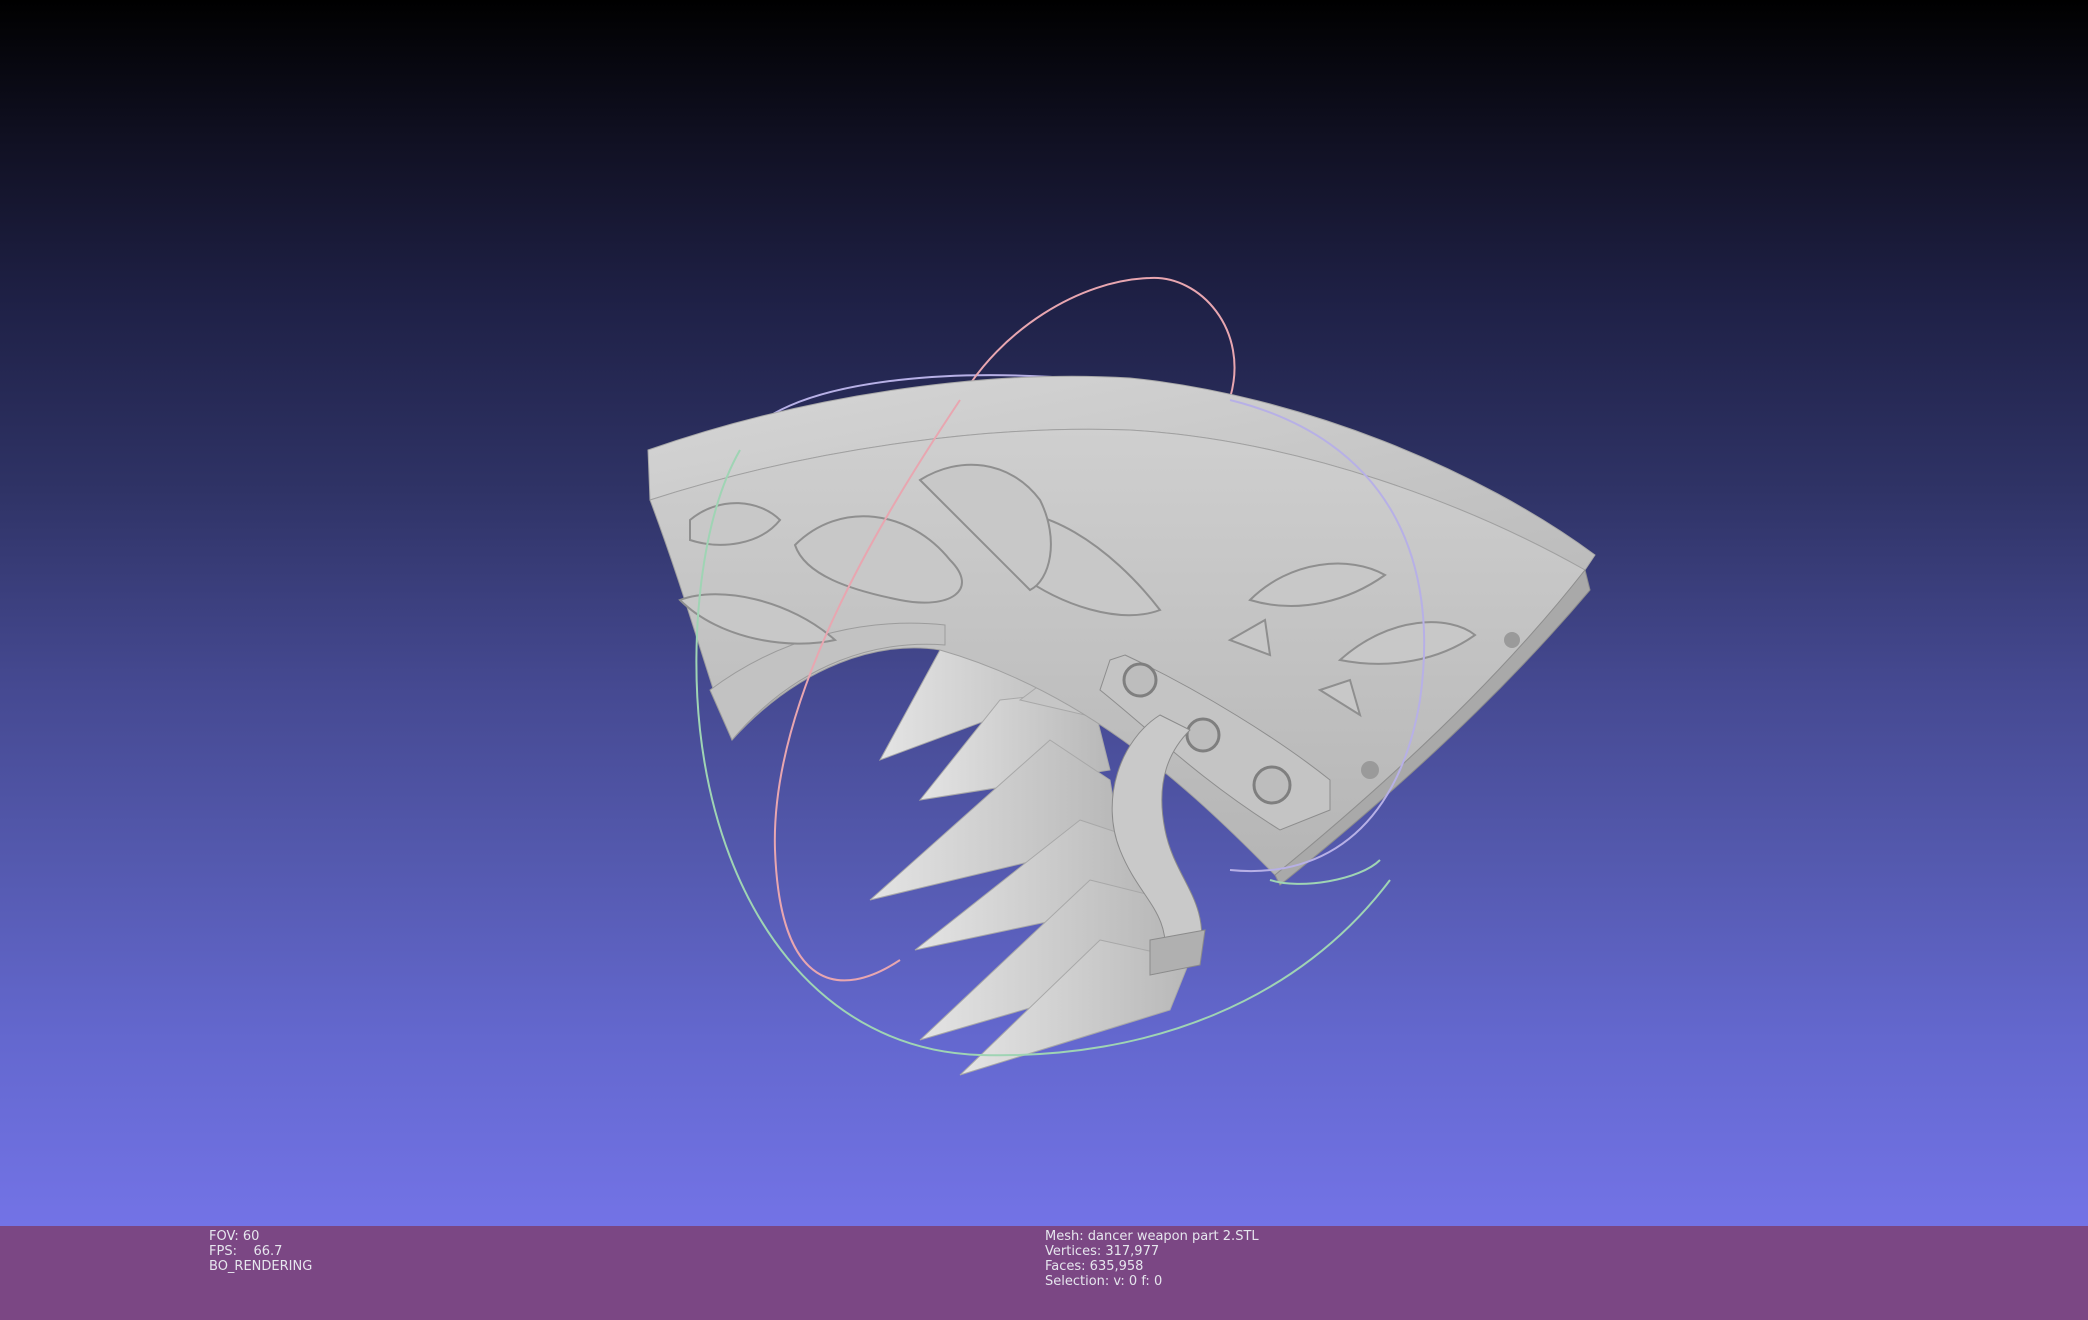 The image size is (2088, 1320). I want to click on fps-readout: FPS: 66.7, so click(246, 1251).